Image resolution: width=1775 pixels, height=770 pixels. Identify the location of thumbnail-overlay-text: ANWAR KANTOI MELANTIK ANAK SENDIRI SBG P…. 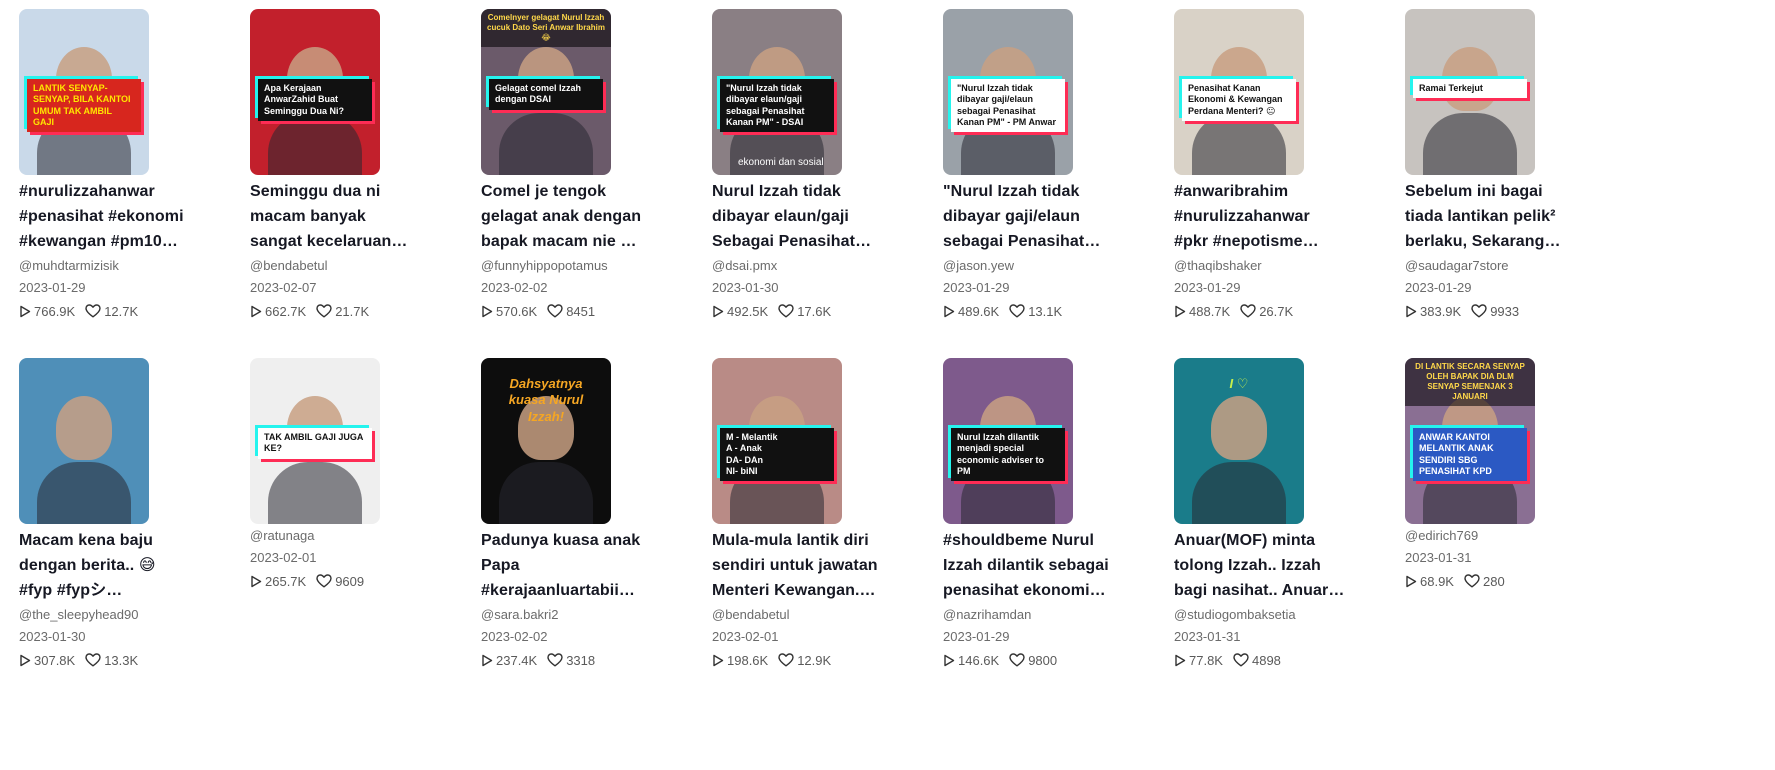
(1470, 454).